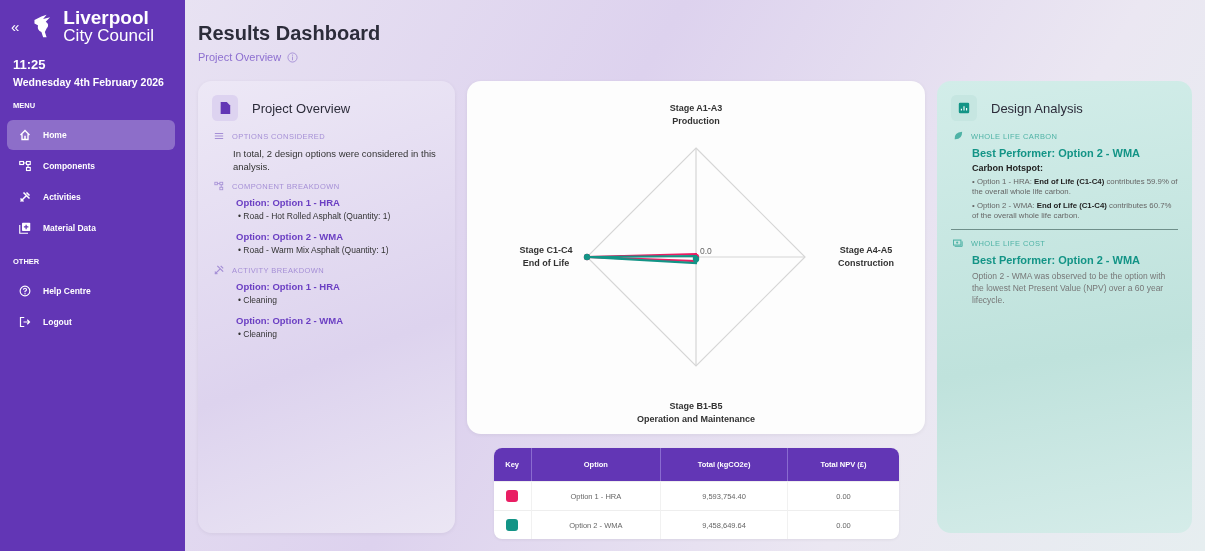 The height and width of the screenshot is (551, 1205). What do you see at coordinates (91, 322) in the screenshot?
I see `nav-item: Logout` at bounding box center [91, 322].